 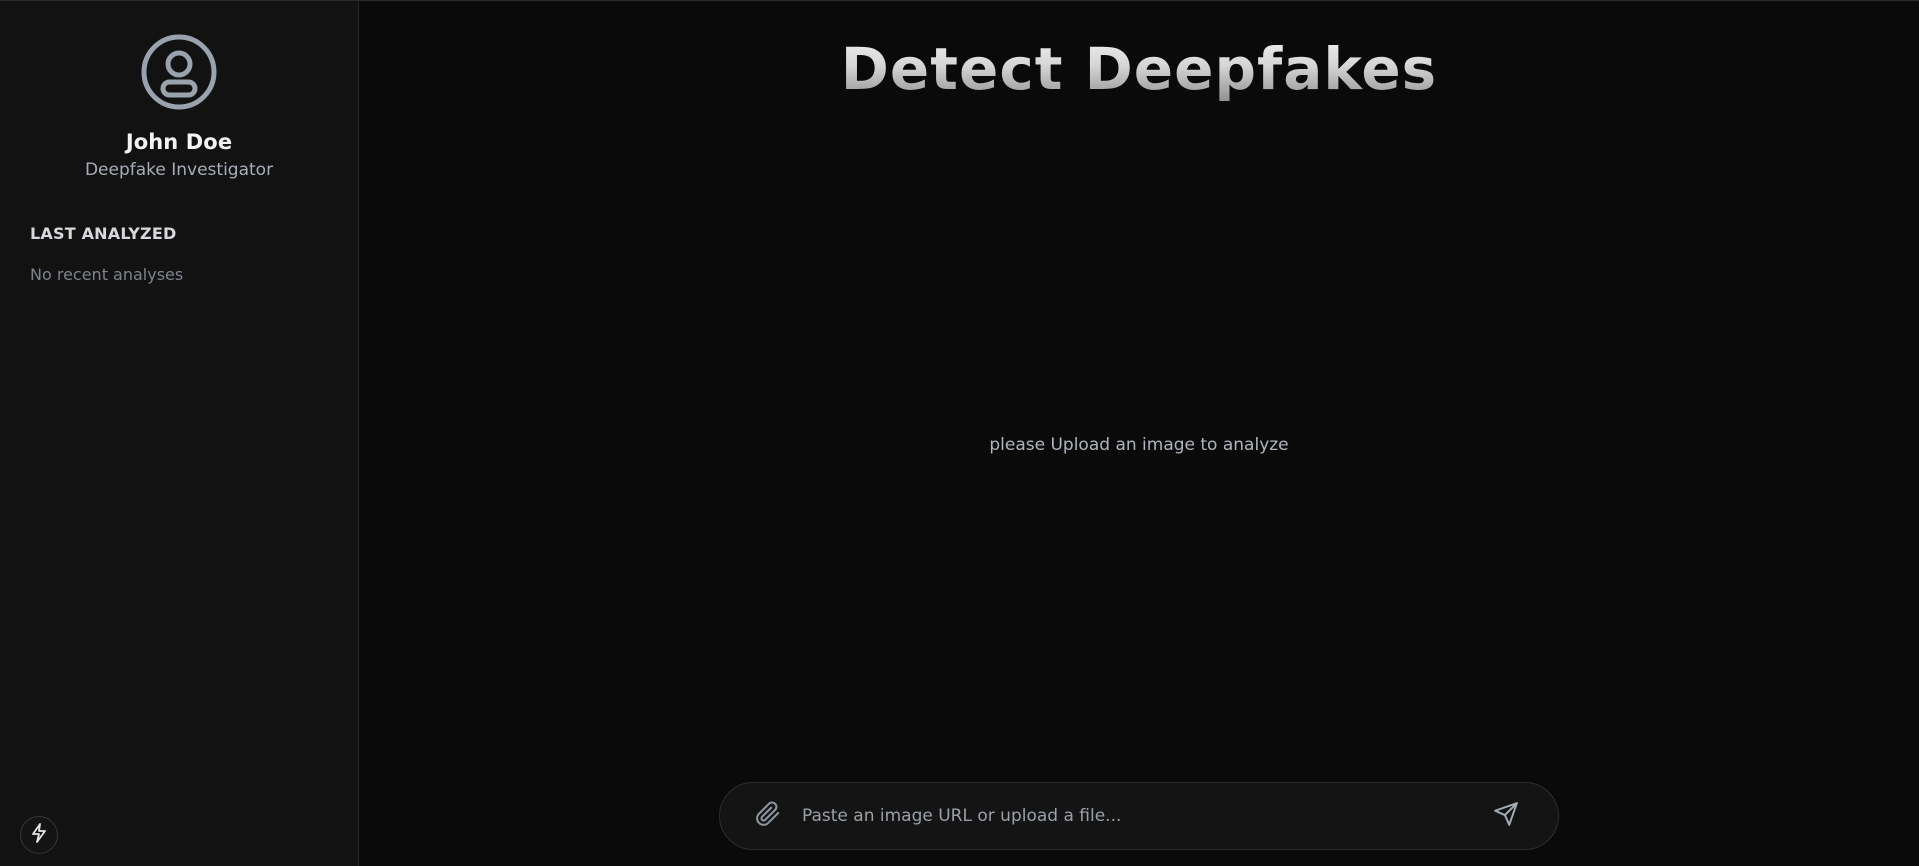 What do you see at coordinates (1139, 69) in the screenshot?
I see `page-title: Detect Deepfakes` at bounding box center [1139, 69].